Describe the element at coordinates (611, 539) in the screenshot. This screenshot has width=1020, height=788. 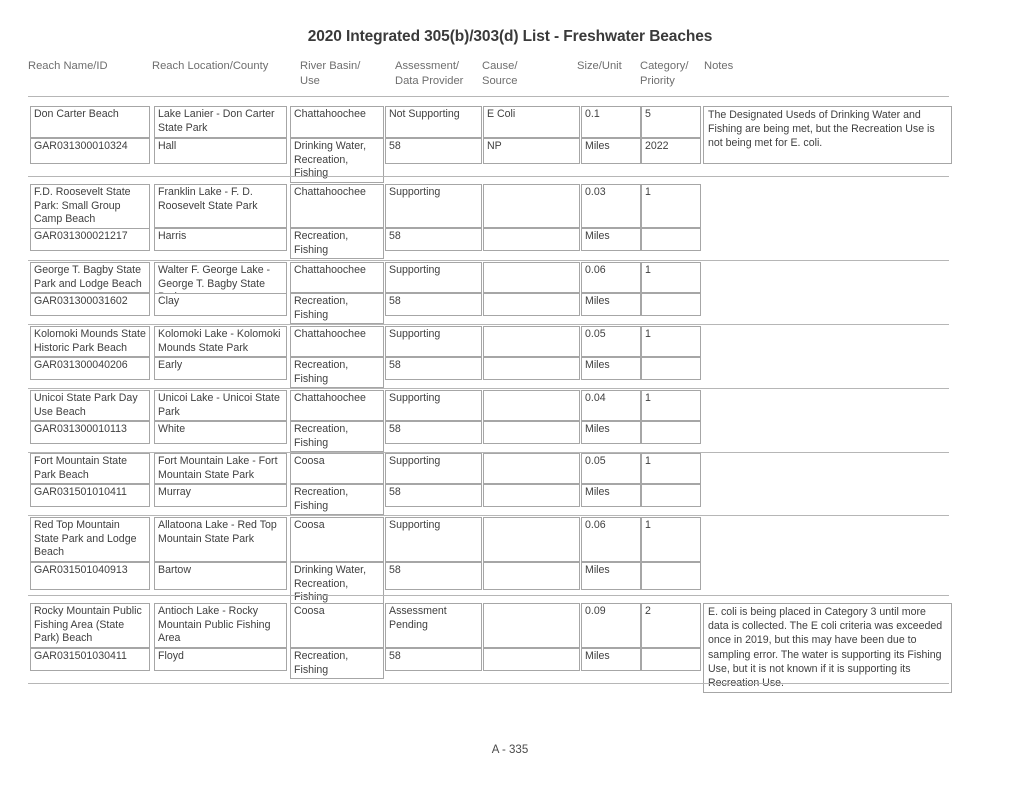
I see `size-cell: 0.06` at that location.